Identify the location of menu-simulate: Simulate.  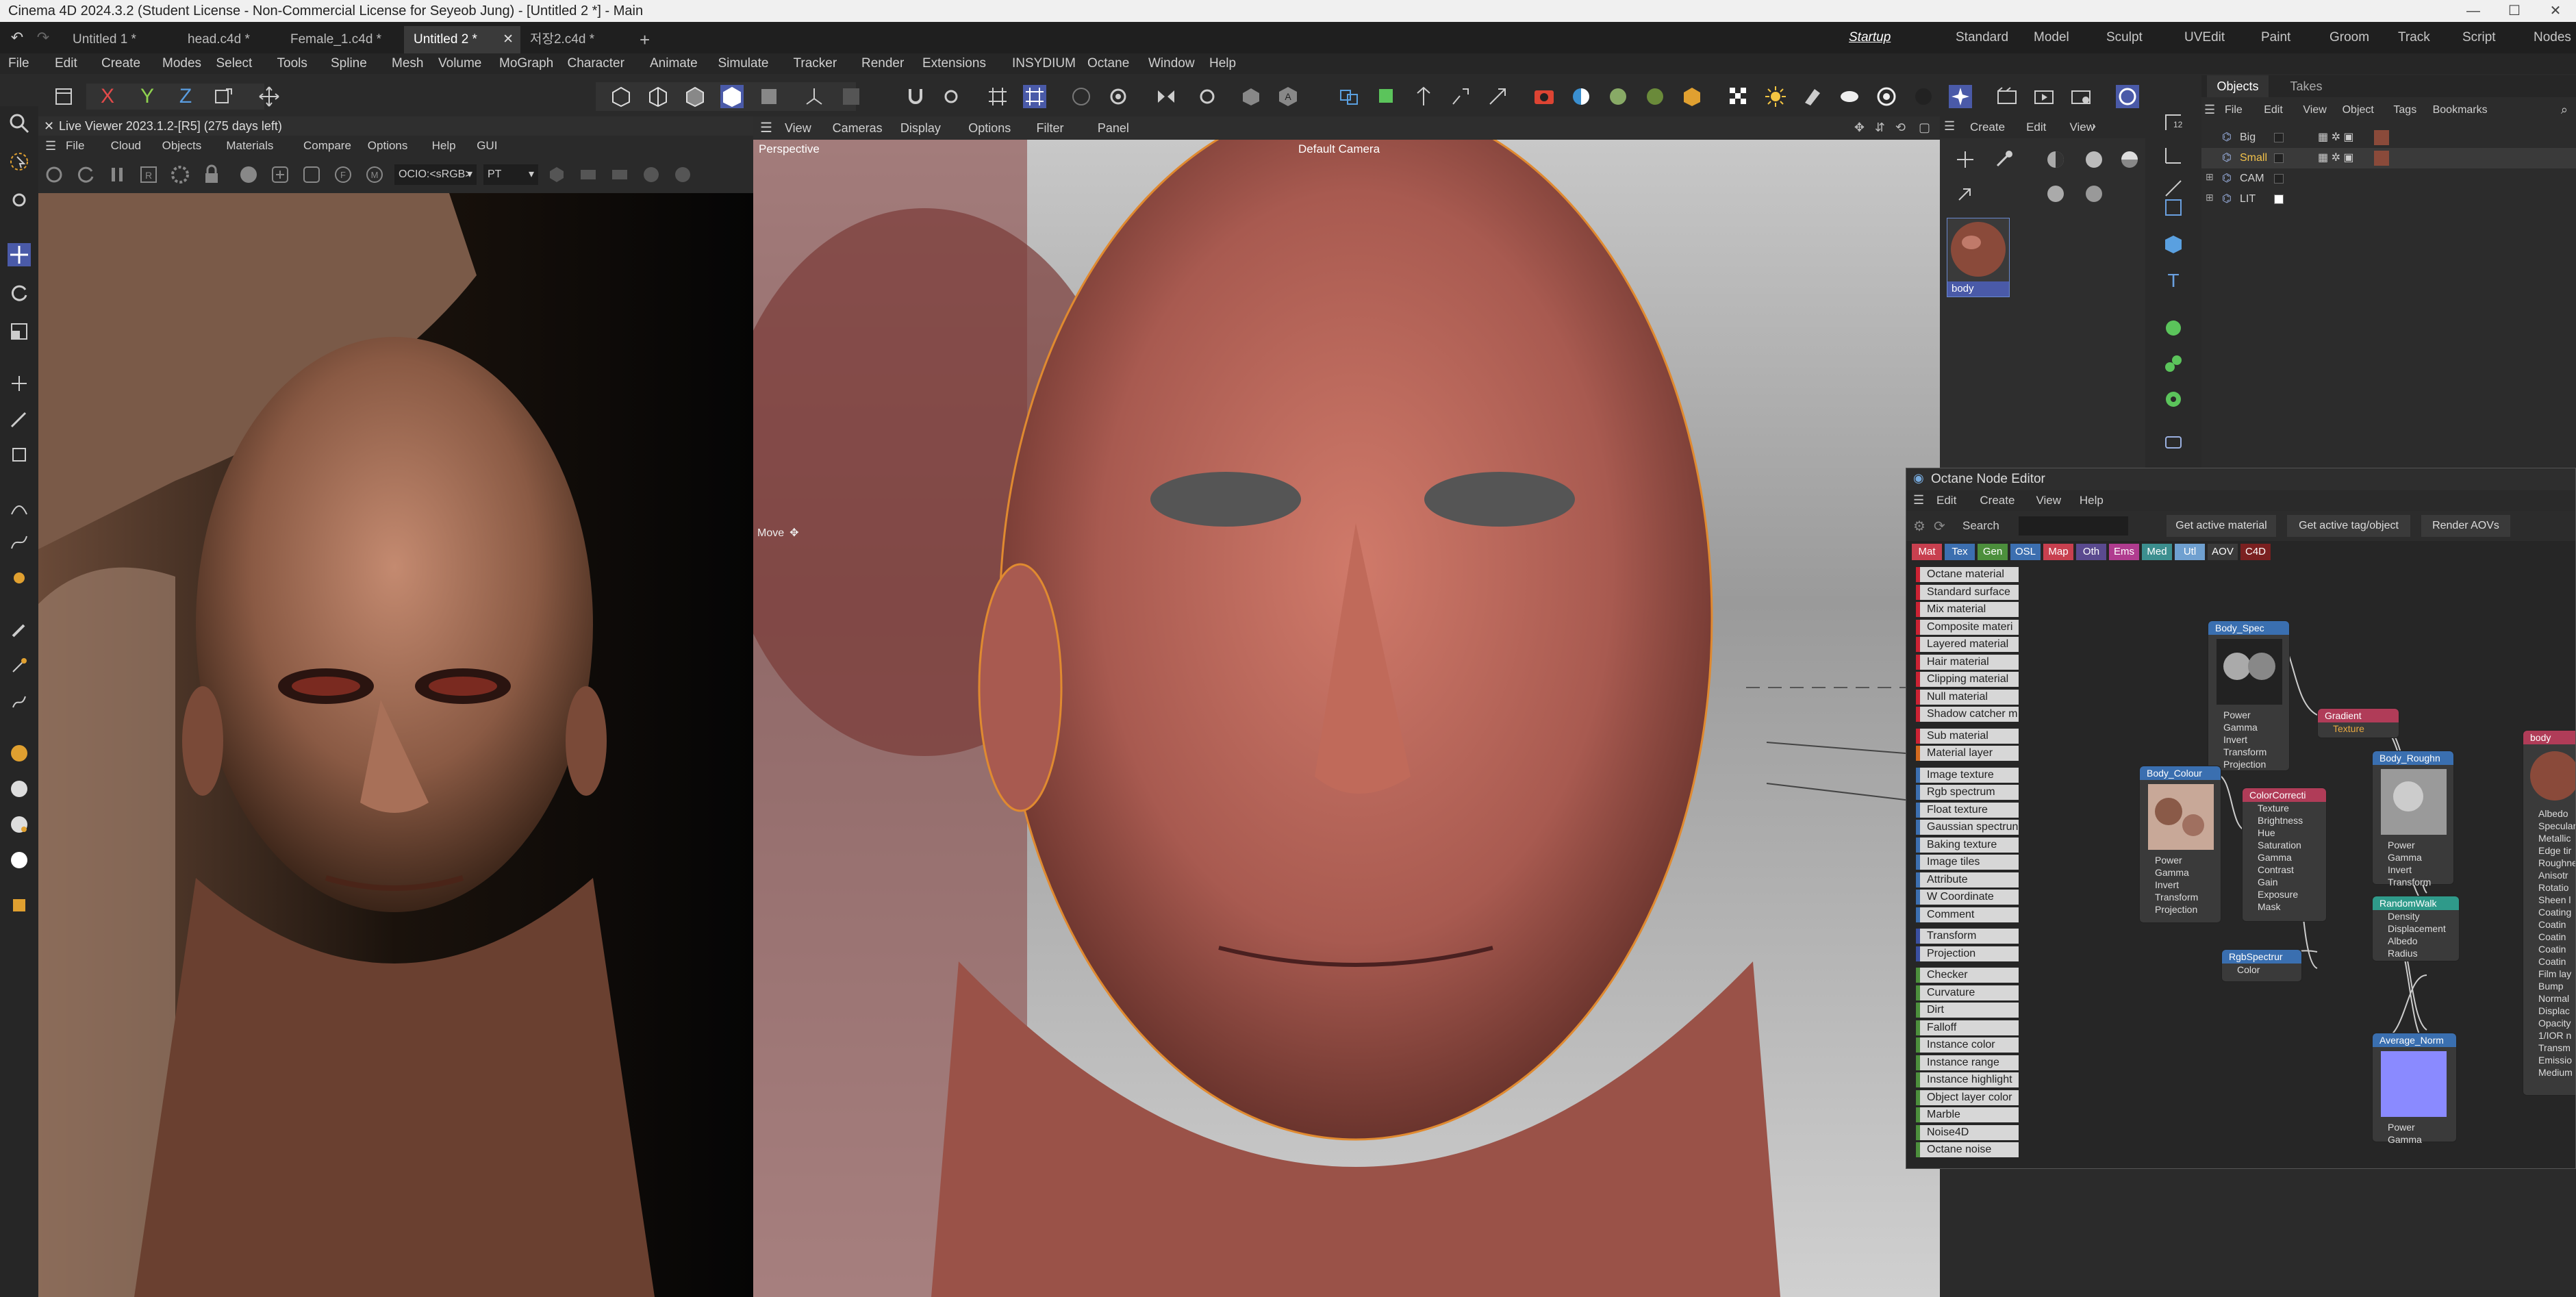
(744, 63).